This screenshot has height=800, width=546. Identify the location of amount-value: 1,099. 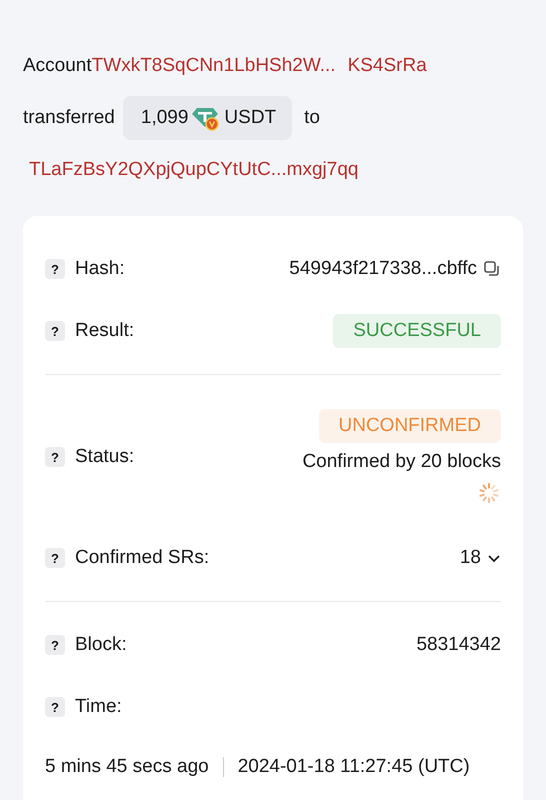
(164, 118).